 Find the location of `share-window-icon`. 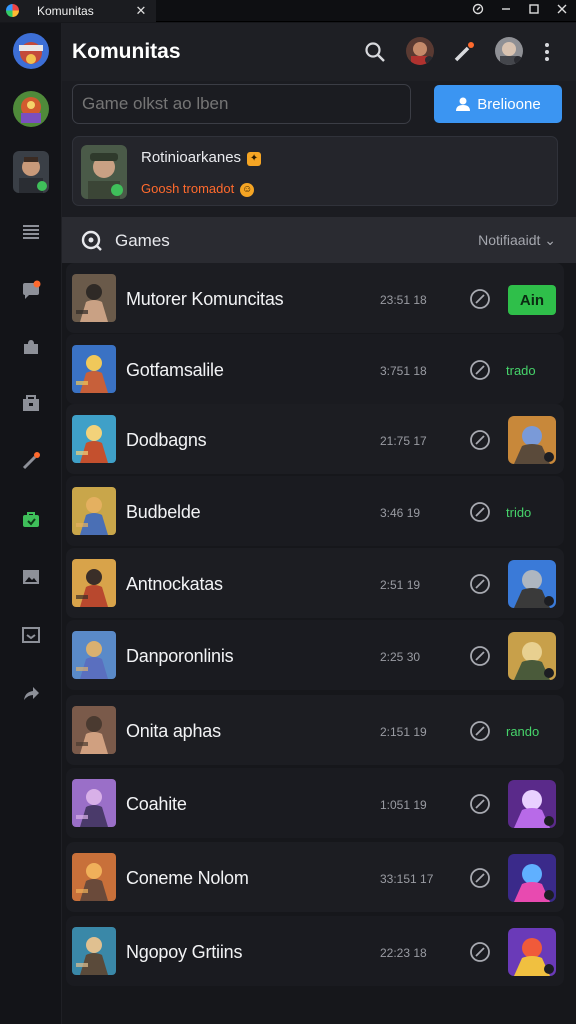

share-window-icon is located at coordinates (478, 10).